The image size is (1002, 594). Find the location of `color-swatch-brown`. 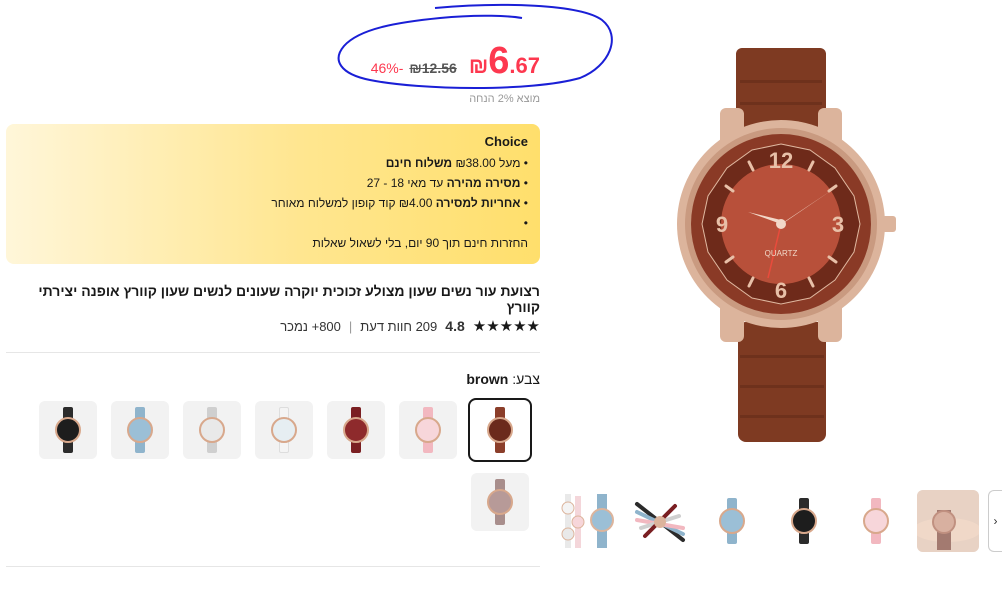

color-swatch-brown is located at coordinates (500, 430).